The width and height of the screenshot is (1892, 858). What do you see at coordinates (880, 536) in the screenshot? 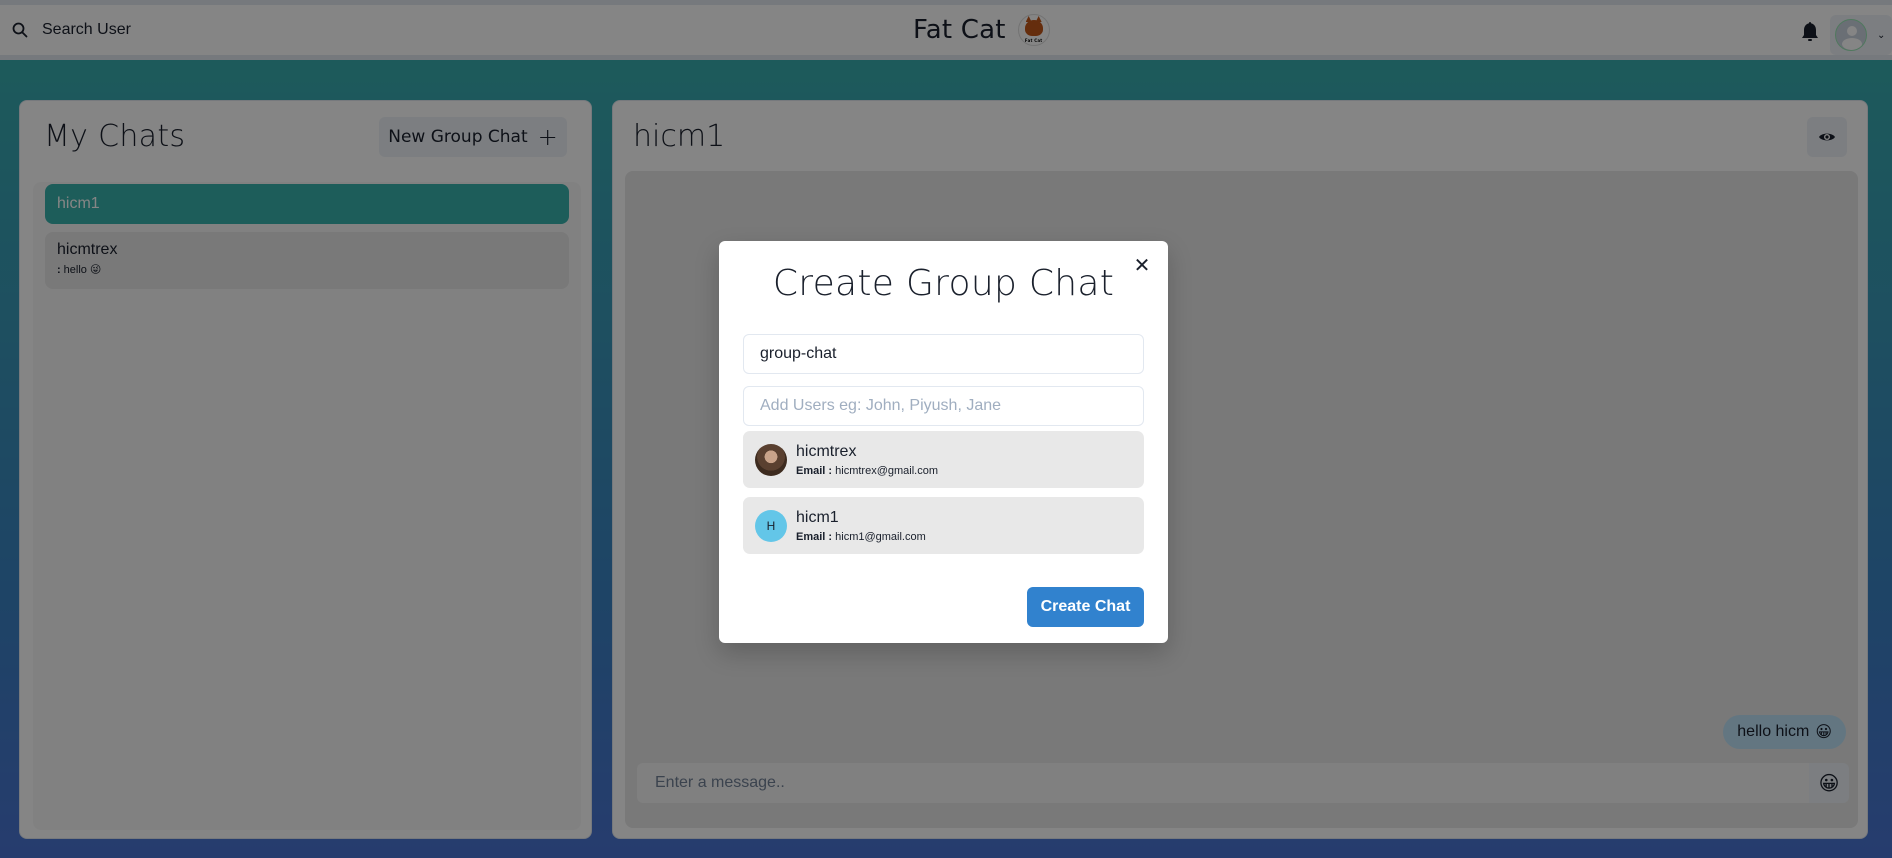
I see `user-email: hicm1@gmail.com` at bounding box center [880, 536].